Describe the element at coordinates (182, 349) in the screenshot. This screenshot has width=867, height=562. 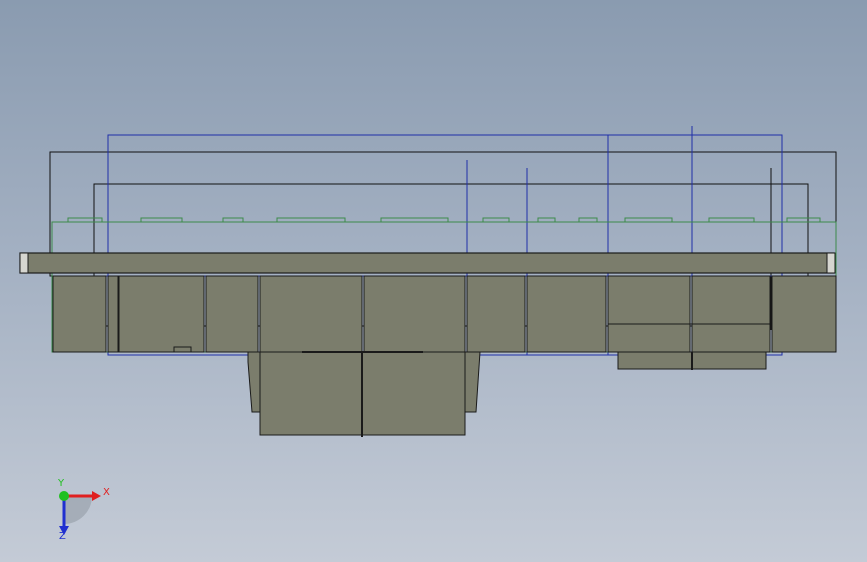
I see `tab-small-left` at that location.